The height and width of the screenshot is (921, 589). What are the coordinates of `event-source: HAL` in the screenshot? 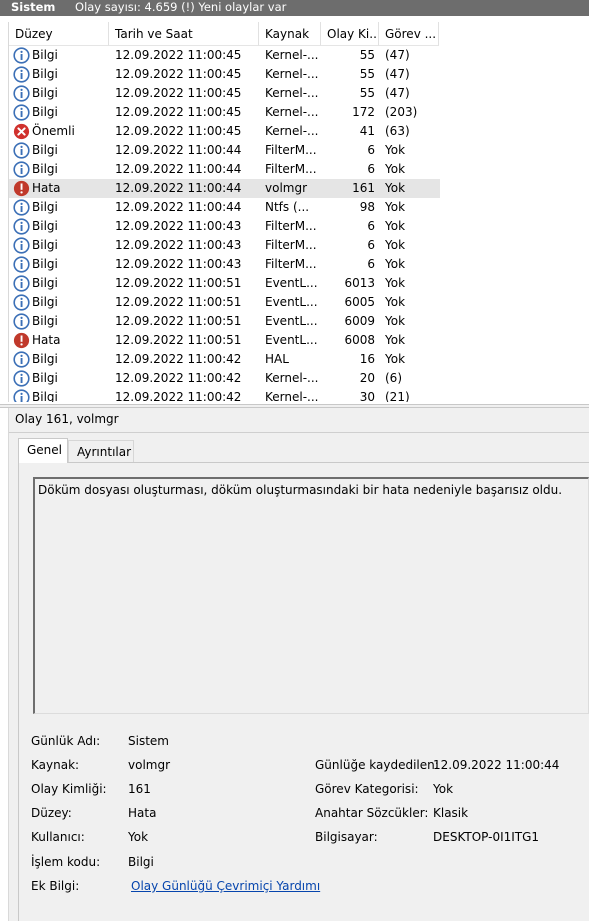 It's located at (277, 359).